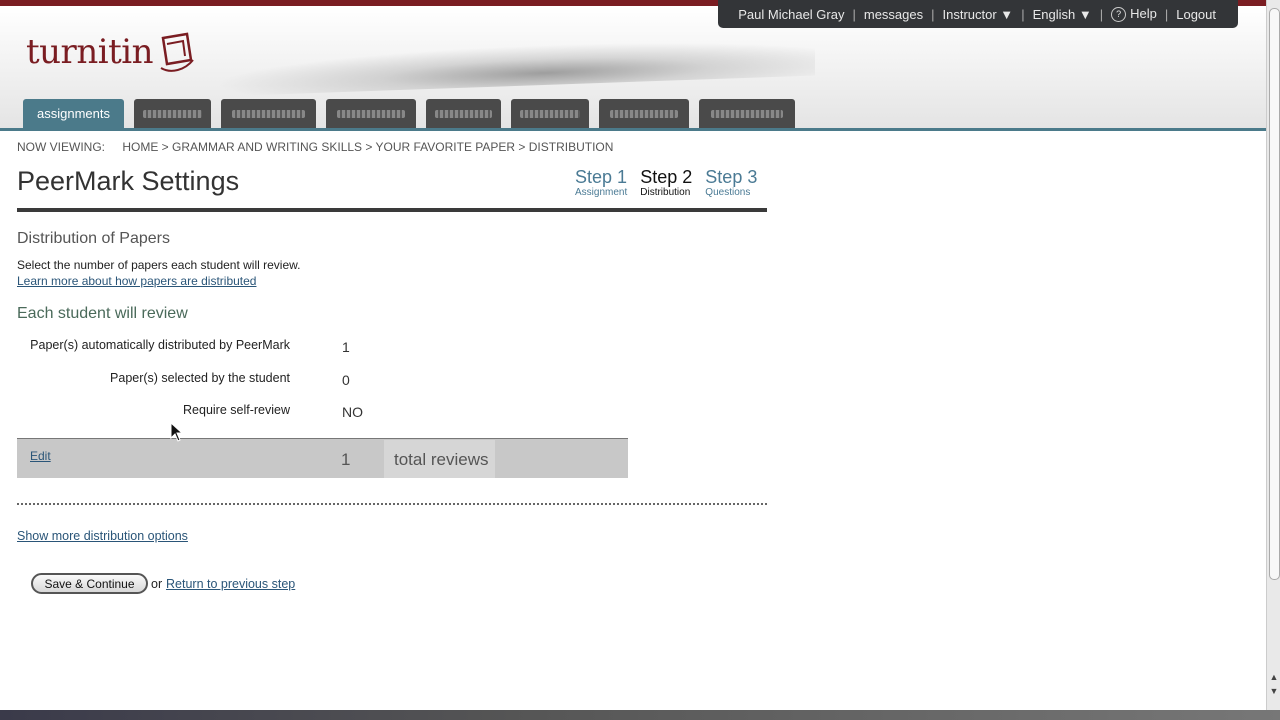 Image resolution: width=1280 pixels, height=720 pixels. What do you see at coordinates (1119, 14) in the screenshot?
I see `help-icon: ?` at bounding box center [1119, 14].